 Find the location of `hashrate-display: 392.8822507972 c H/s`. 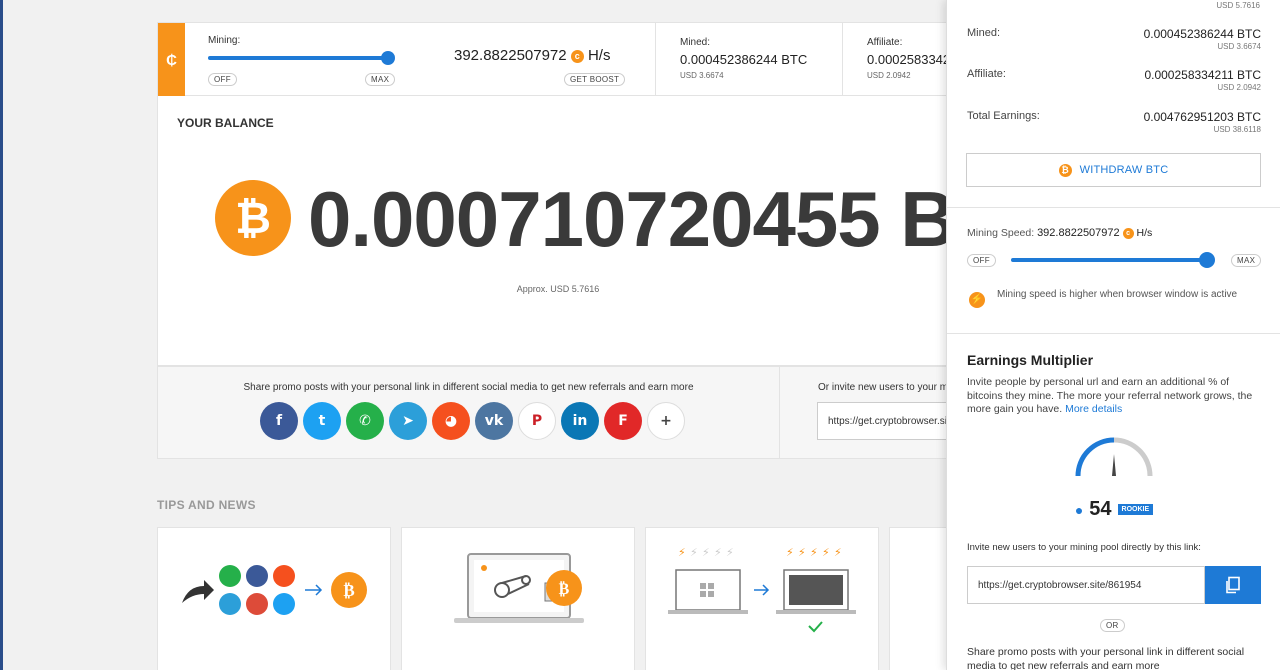

hashrate-display: 392.8822507972 c H/s is located at coordinates (532, 55).